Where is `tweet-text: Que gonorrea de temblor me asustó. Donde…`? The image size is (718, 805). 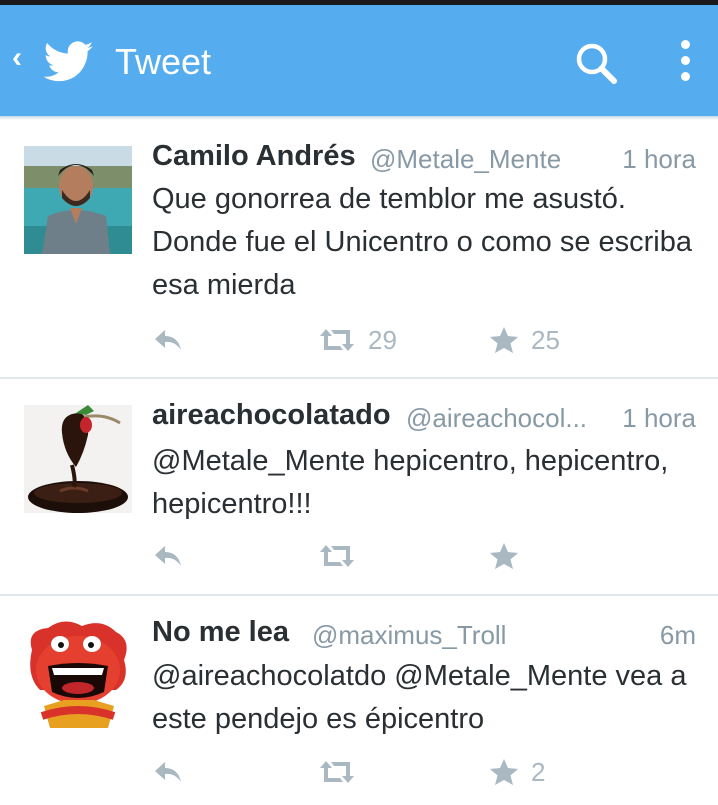 tweet-text: Que gonorrea de temblor me asustó. Donde… is located at coordinates (422, 242).